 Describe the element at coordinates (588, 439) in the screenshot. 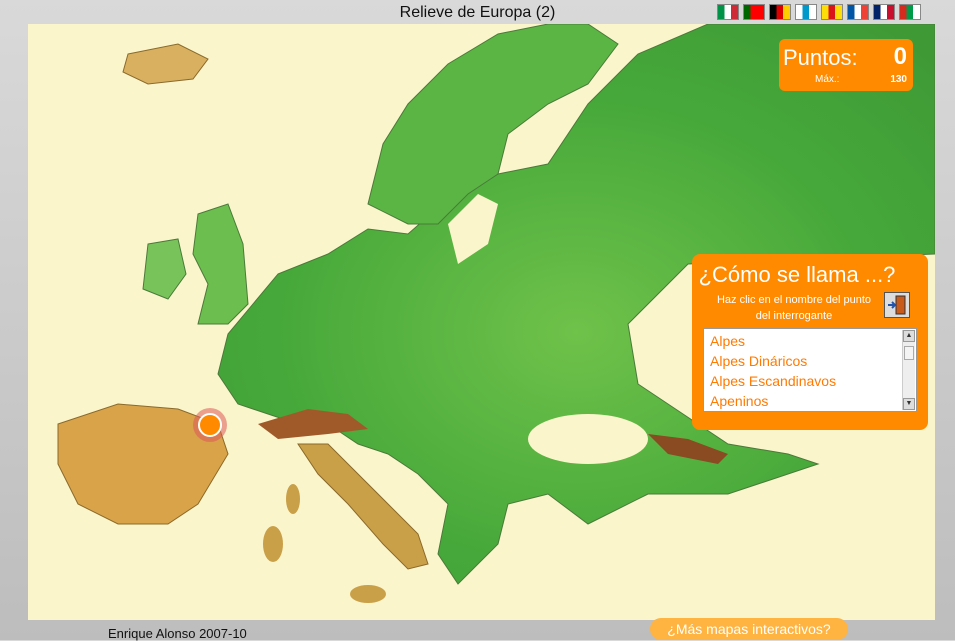

I see `black-sea` at that location.